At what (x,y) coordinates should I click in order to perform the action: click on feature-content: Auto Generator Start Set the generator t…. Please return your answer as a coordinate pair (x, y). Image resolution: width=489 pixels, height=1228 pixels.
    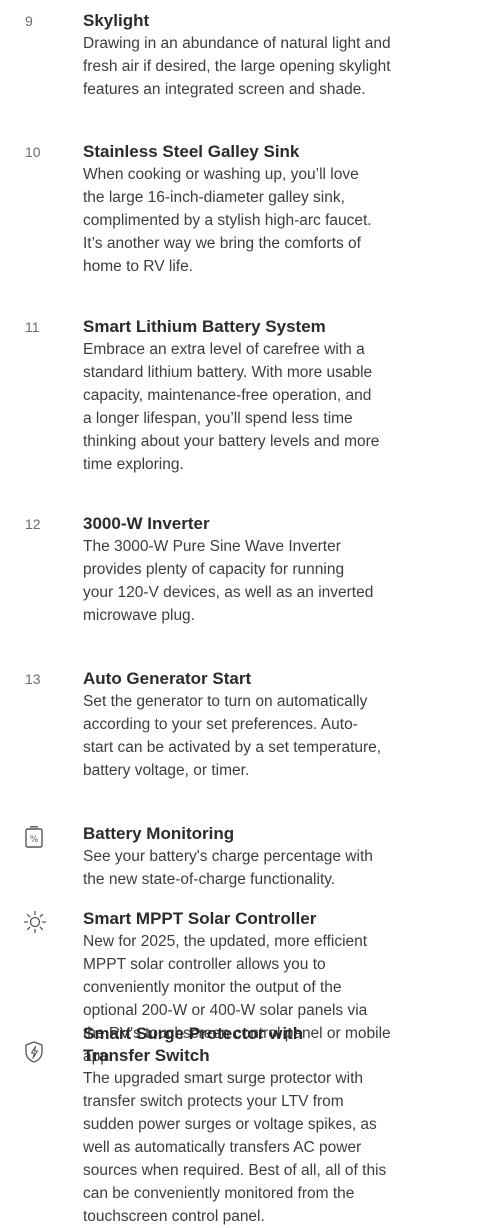
    Looking at the image, I should click on (283, 725).